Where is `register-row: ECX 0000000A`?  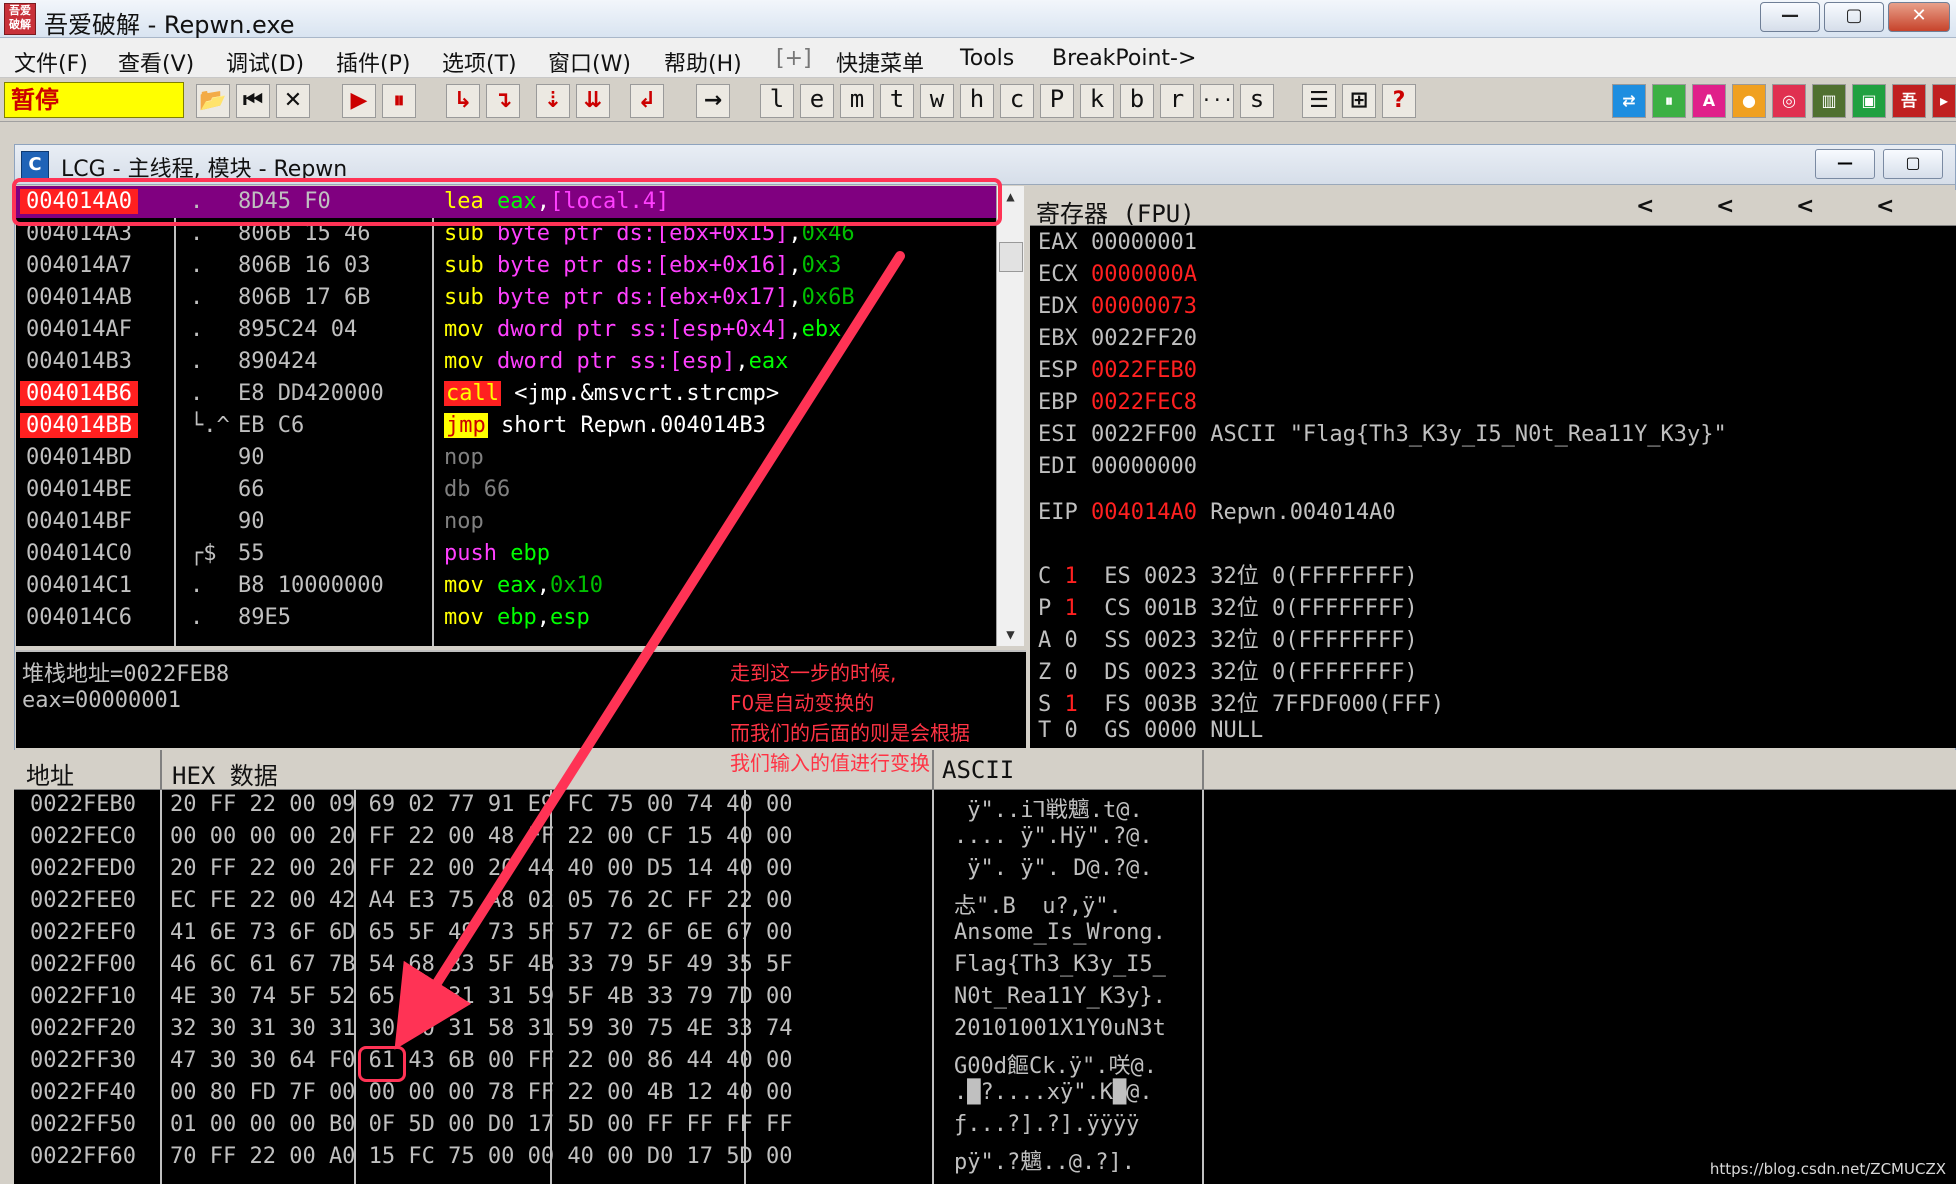 register-row: ECX 0000000A is located at coordinates (1117, 274).